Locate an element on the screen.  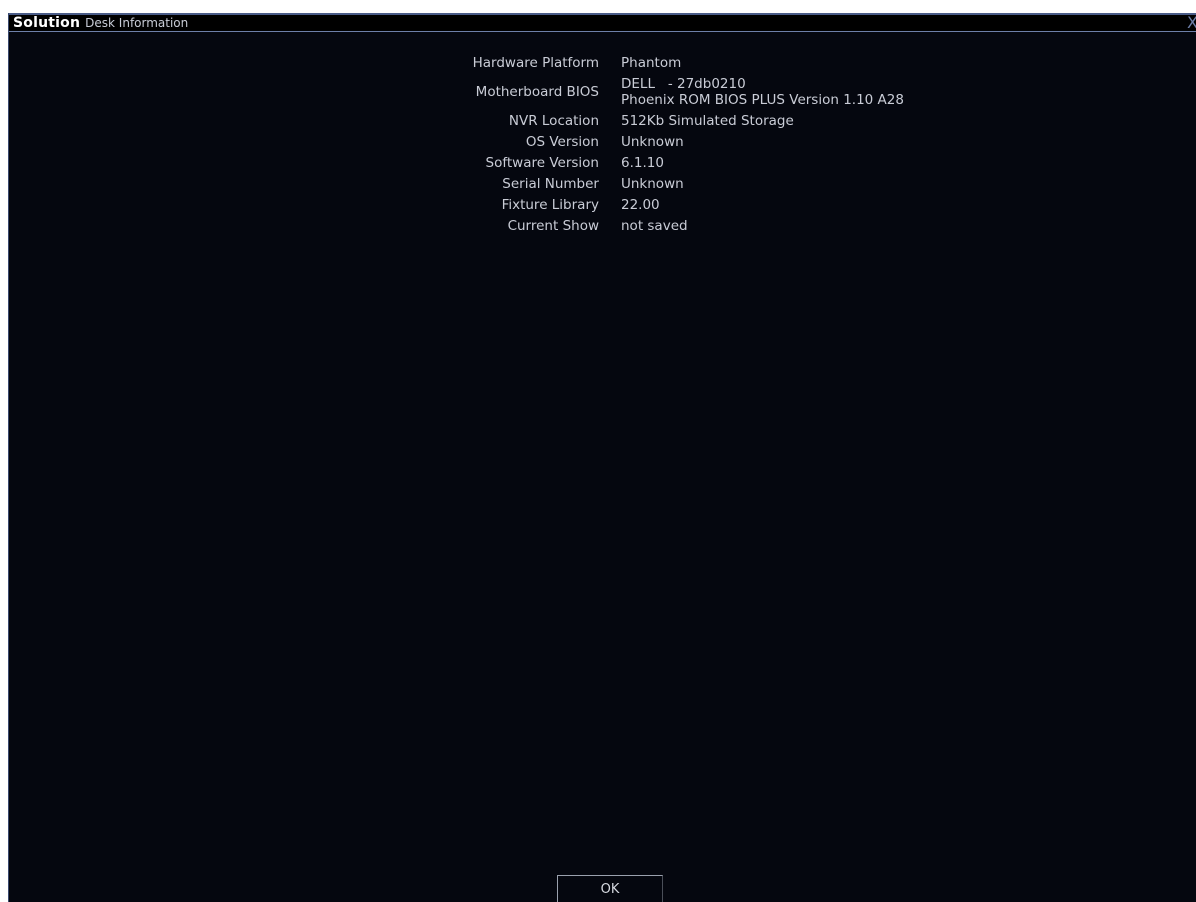
os-version-label: OS Version is located at coordinates (562, 142).